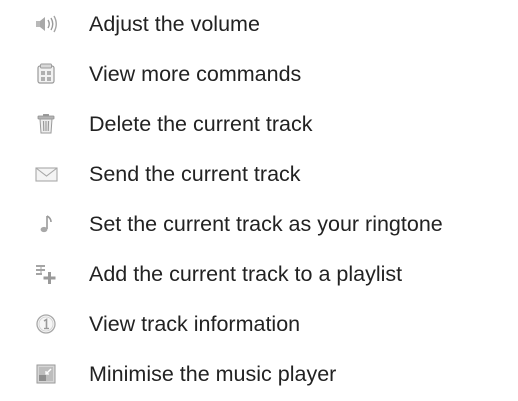 The height and width of the screenshot is (401, 518). I want to click on command-item-minimise-player: Minimise the music player, so click(259, 373).